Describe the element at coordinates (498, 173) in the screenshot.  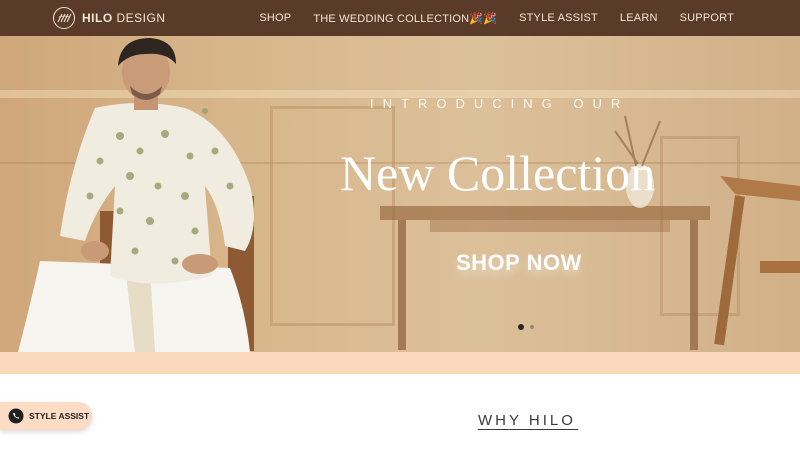
I see `hero-title: New Collection` at that location.